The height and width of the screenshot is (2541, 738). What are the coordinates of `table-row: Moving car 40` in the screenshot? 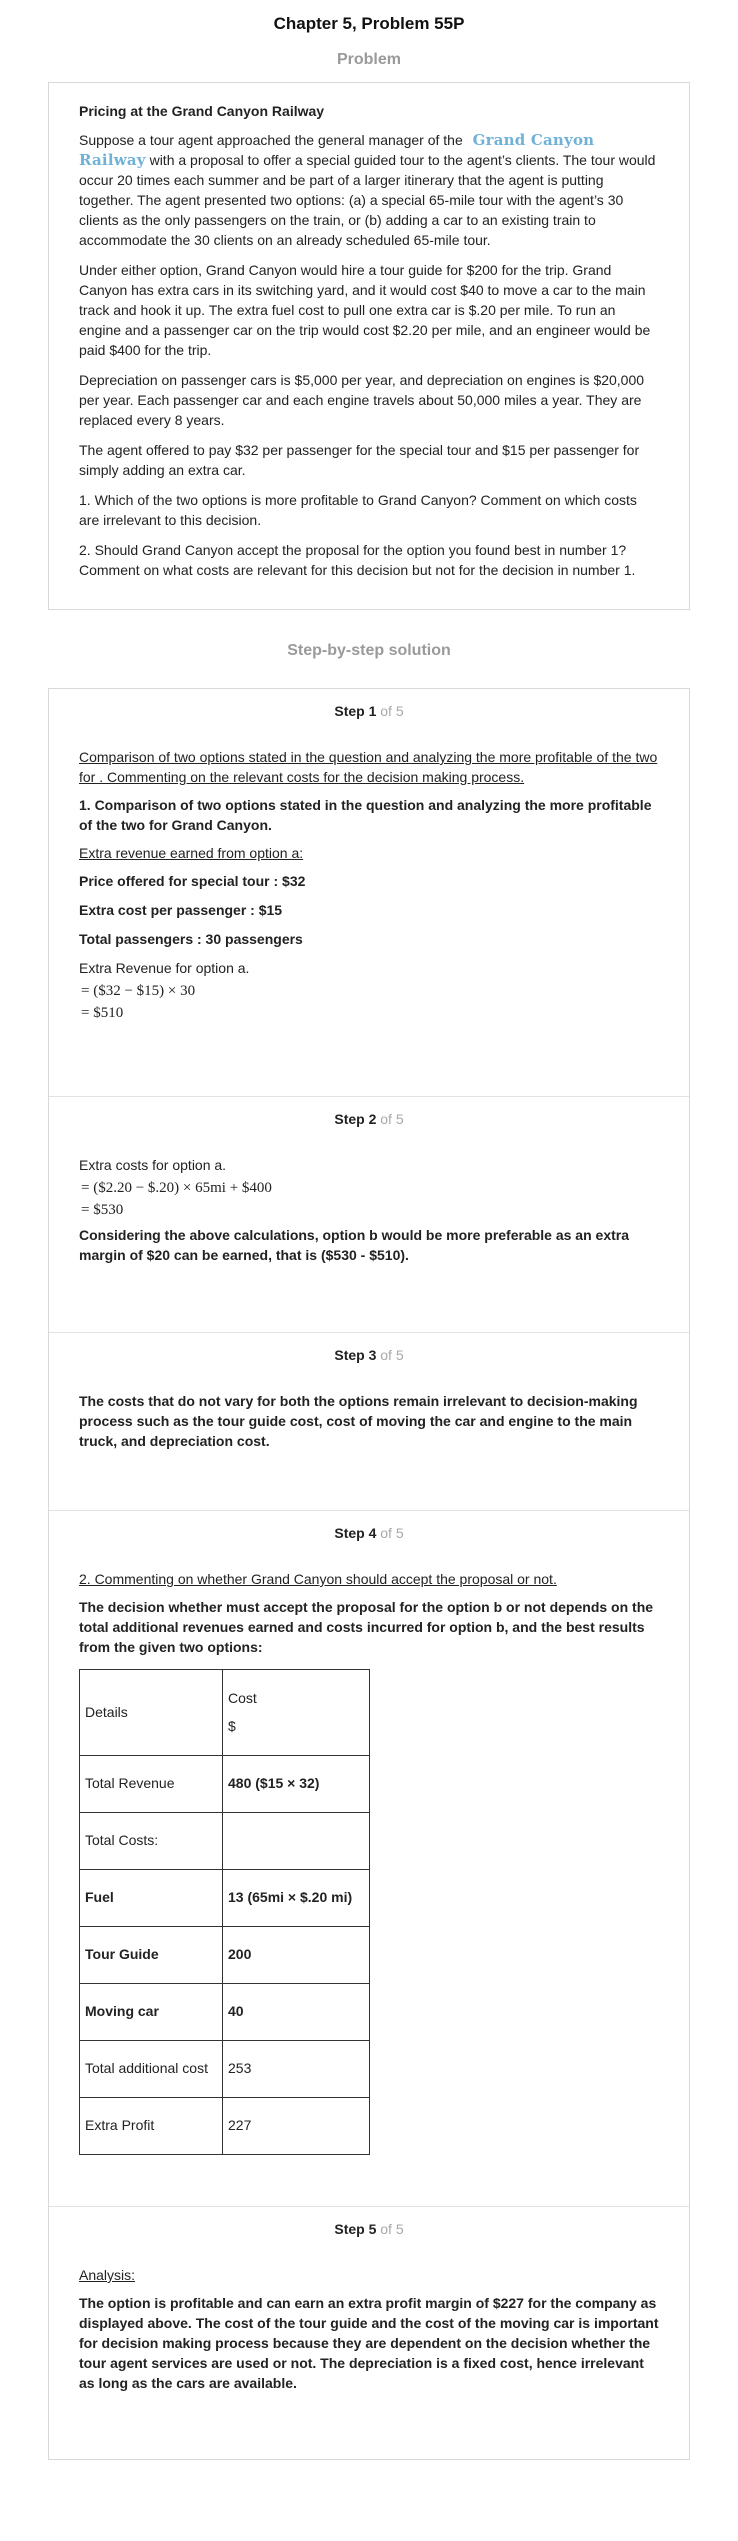 It's located at (224, 2012).